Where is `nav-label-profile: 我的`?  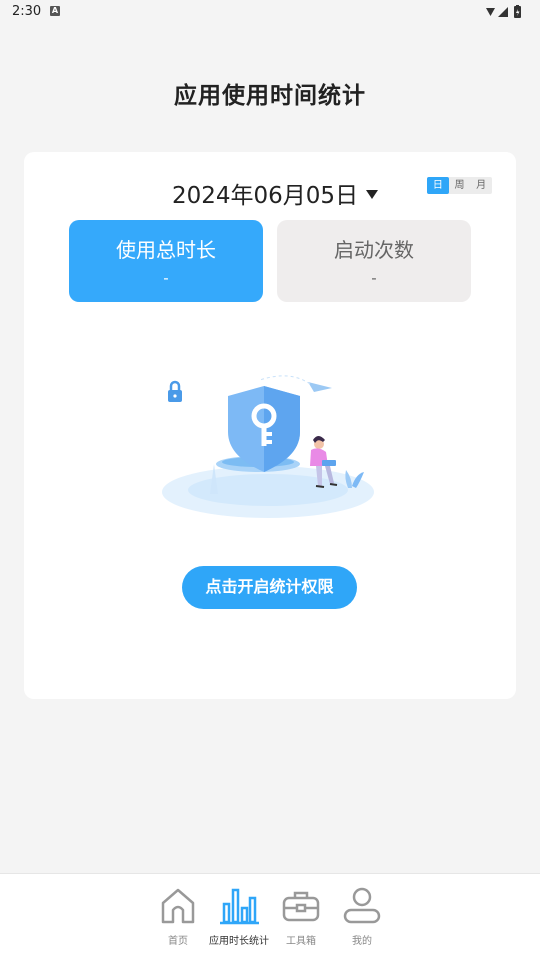 nav-label-profile: 我的 is located at coordinates (362, 941).